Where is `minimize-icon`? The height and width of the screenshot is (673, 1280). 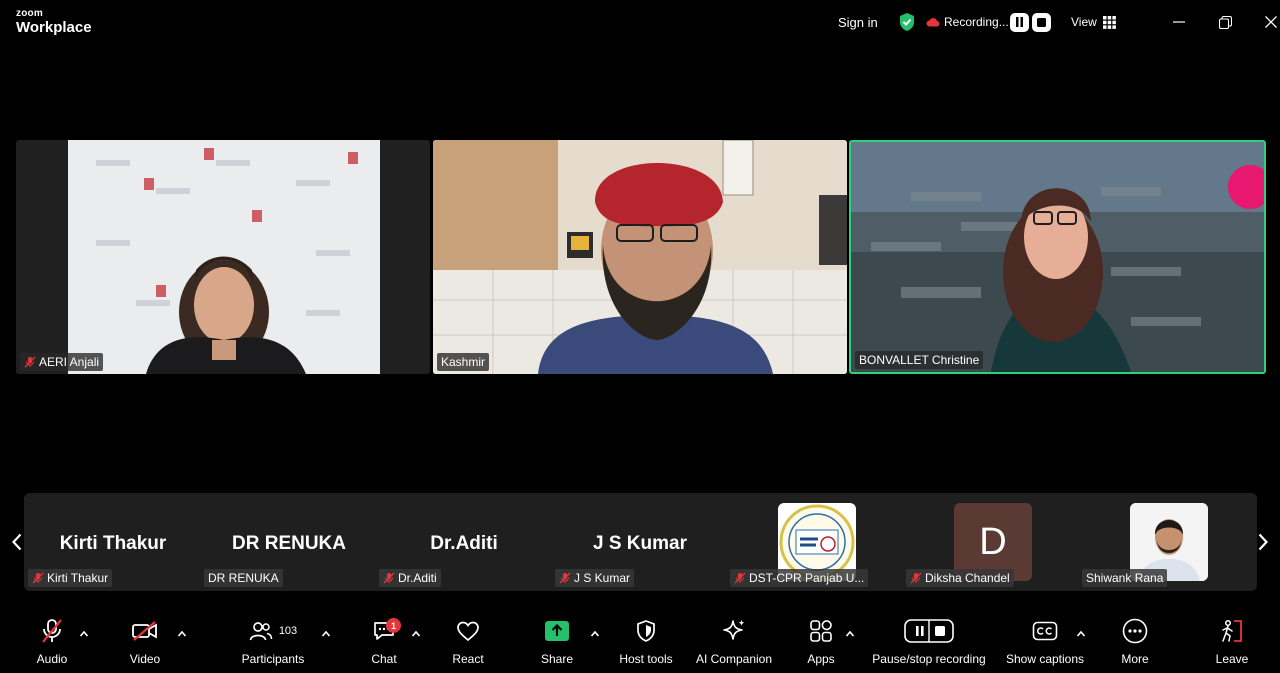
minimize-icon is located at coordinates (1179, 22).